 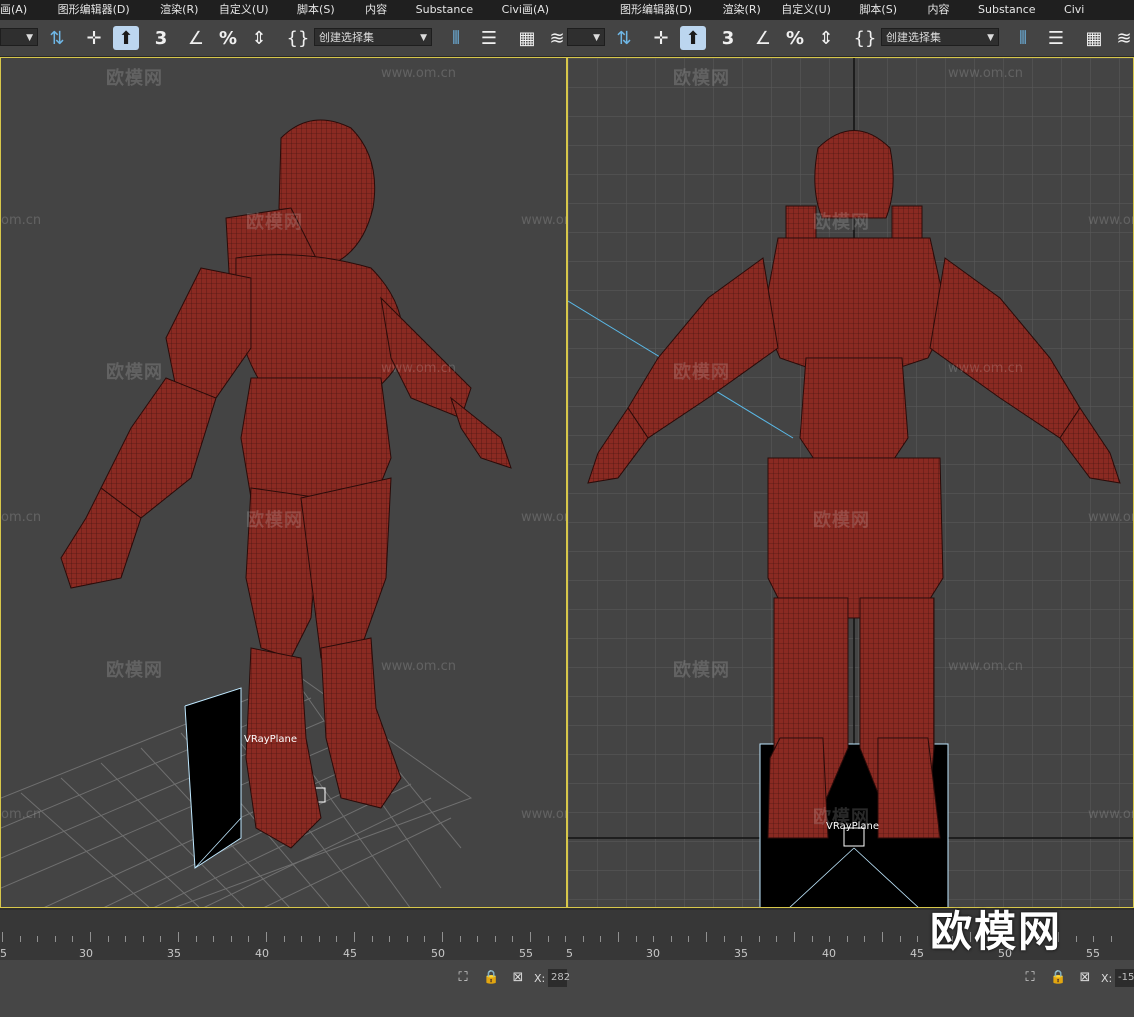 What do you see at coordinates (559, 978) in the screenshot?
I see `x-coord-field: 282` at bounding box center [559, 978].